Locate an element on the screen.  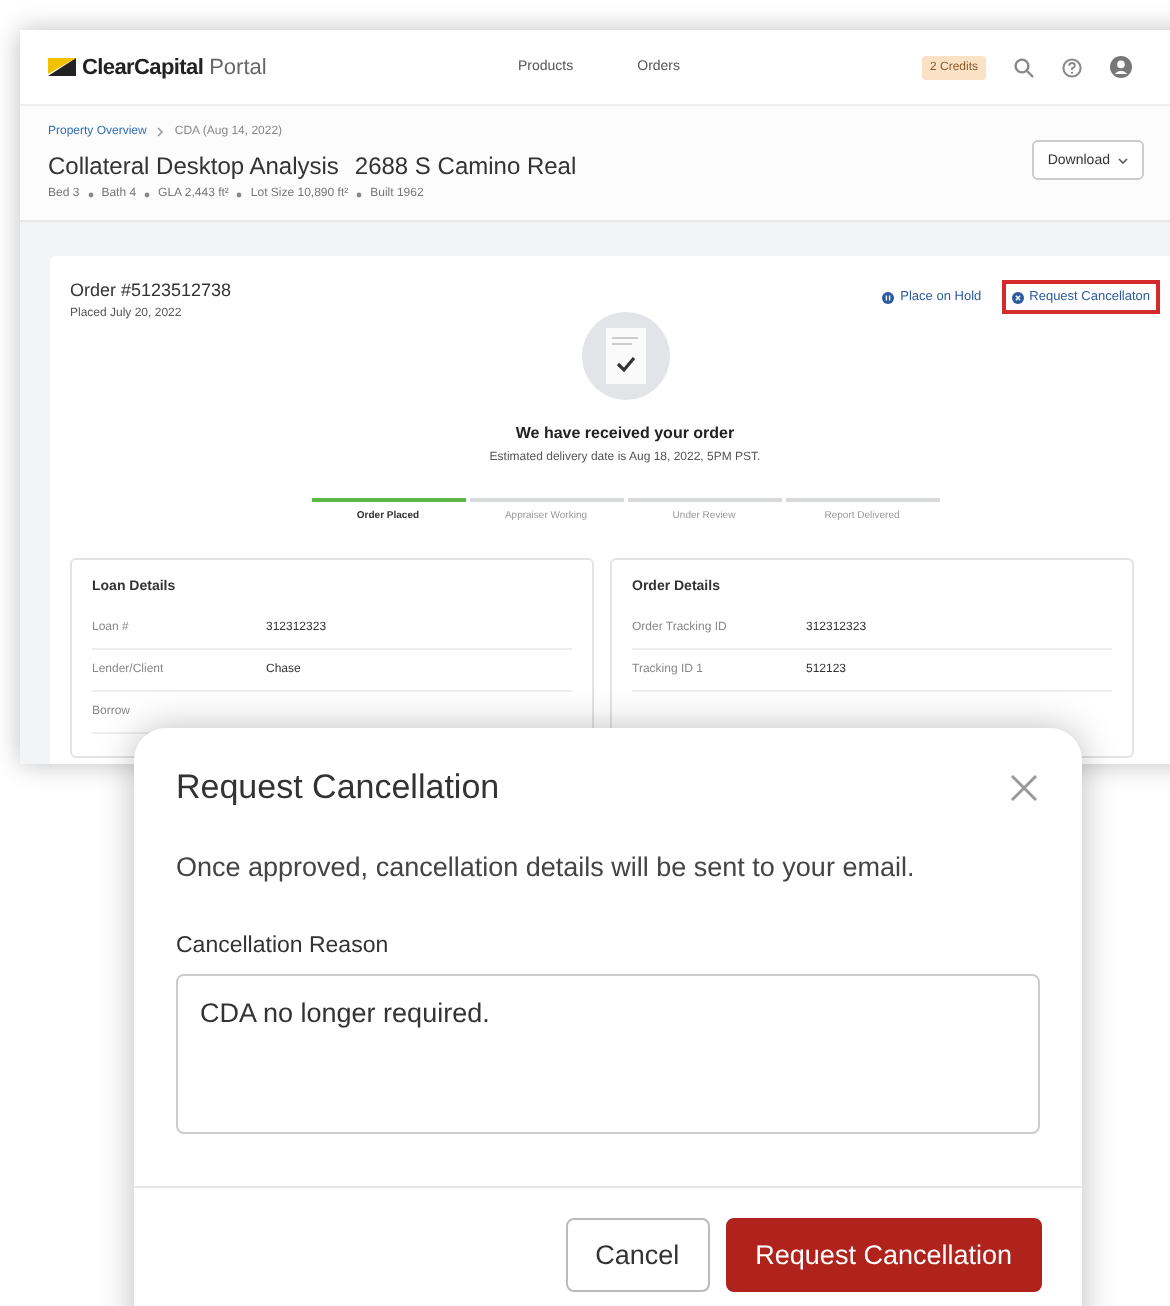
property-address: 2688 S Camino Real is located at coordinates (465, 166).